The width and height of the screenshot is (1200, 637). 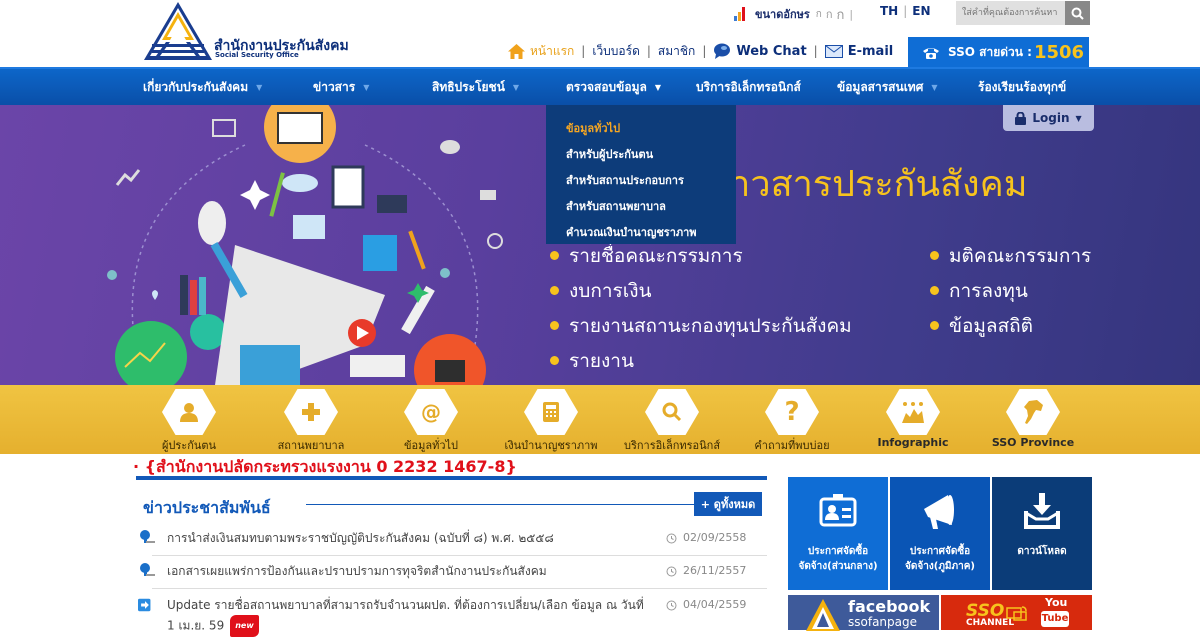 What do you see at coordinates (1042, 511) in the screenshot?
I see `download-icon` at bounding box center [1042, 511].